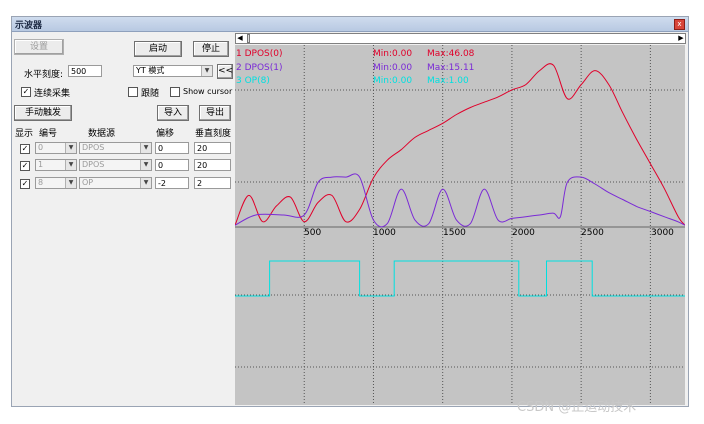 Image resolution: width=704 pixels, height=424 pixels. Describe the element at coordinates (56, 165) in the screenshot. I see `row1-index-select: 1 ▼` at that location.